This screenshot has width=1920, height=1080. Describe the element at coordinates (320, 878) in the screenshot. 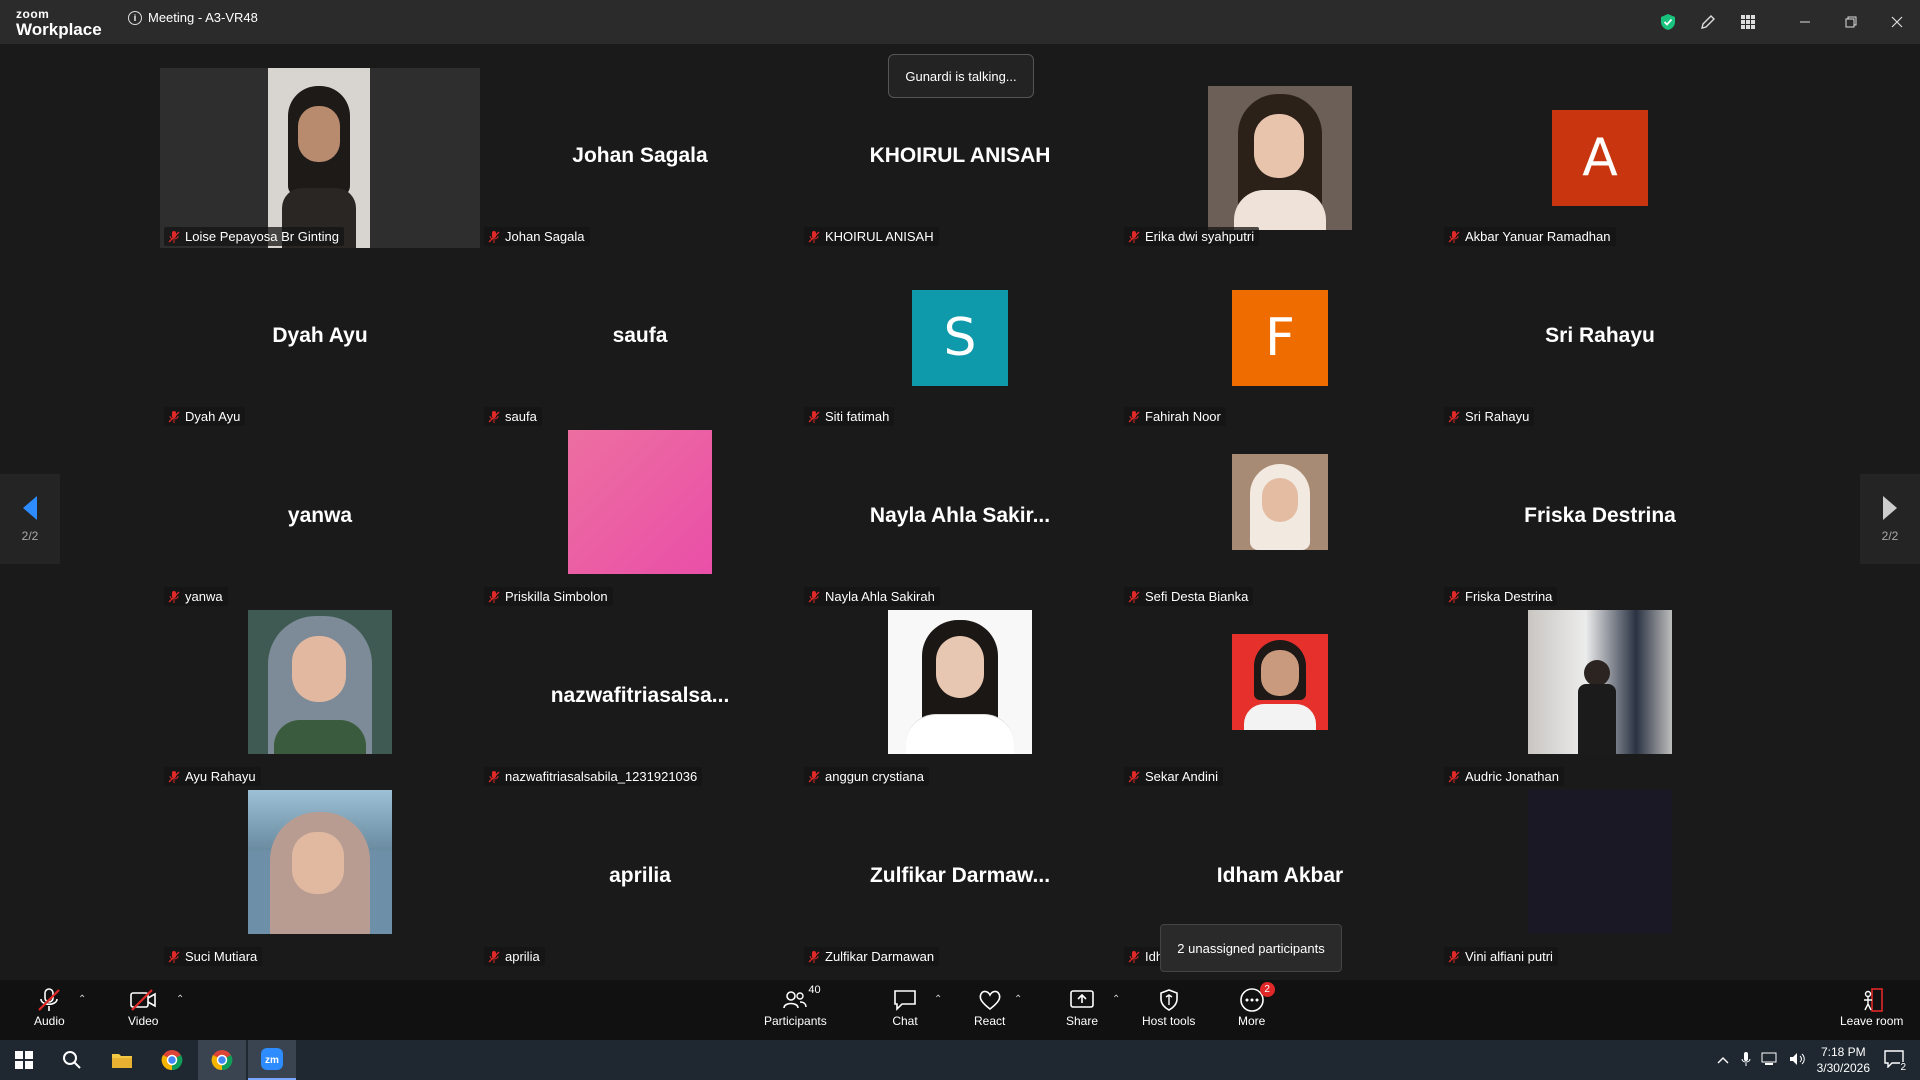

I see `participant-tile: Suci Mutiara` at that location.